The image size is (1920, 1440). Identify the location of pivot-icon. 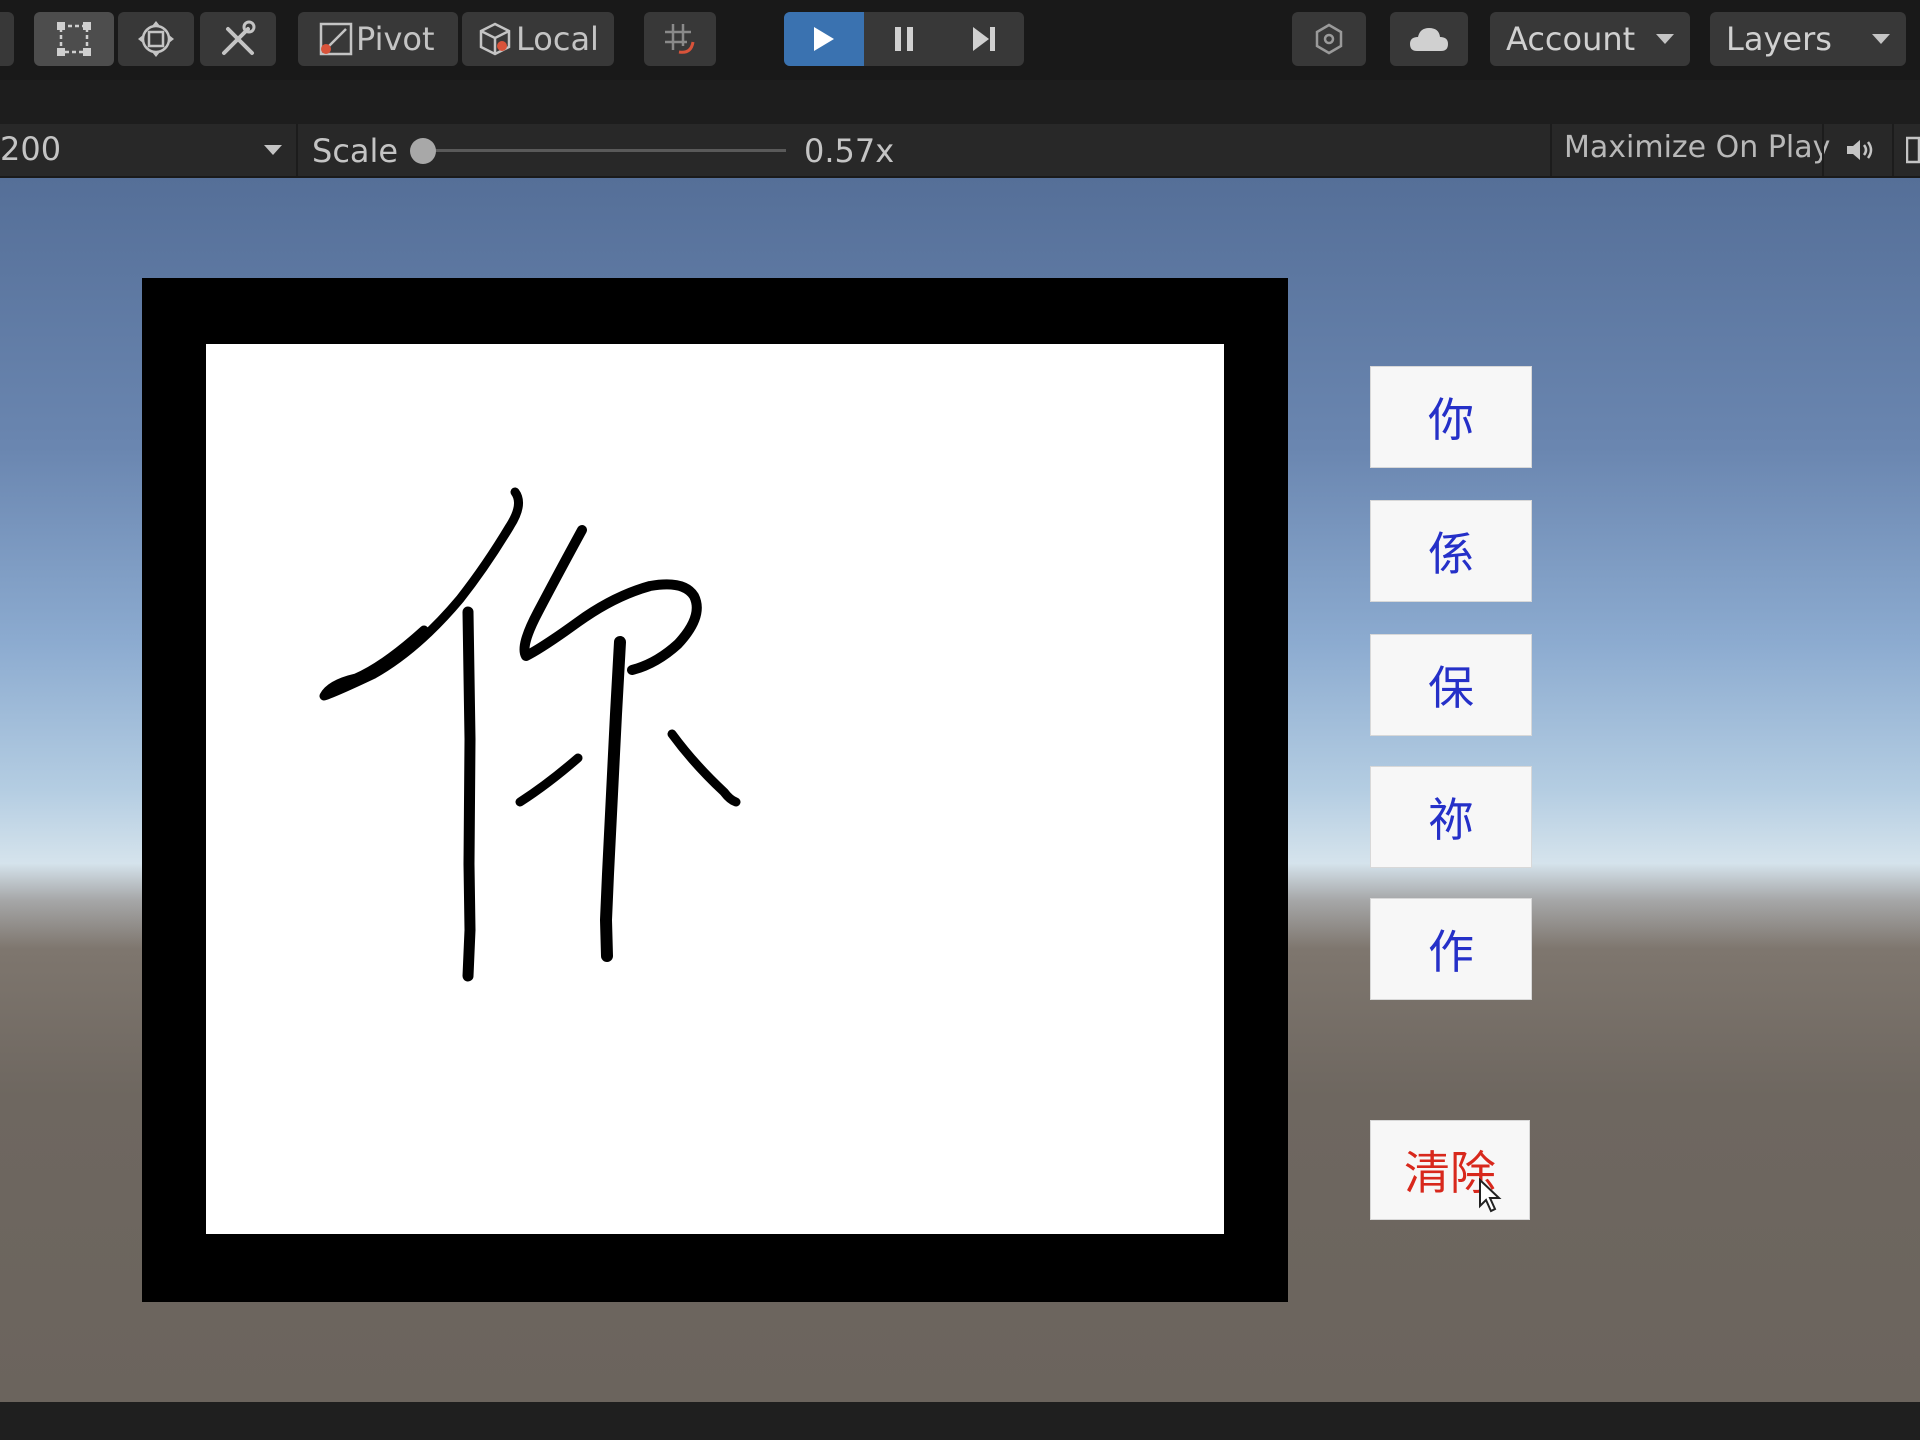
(336, 39).